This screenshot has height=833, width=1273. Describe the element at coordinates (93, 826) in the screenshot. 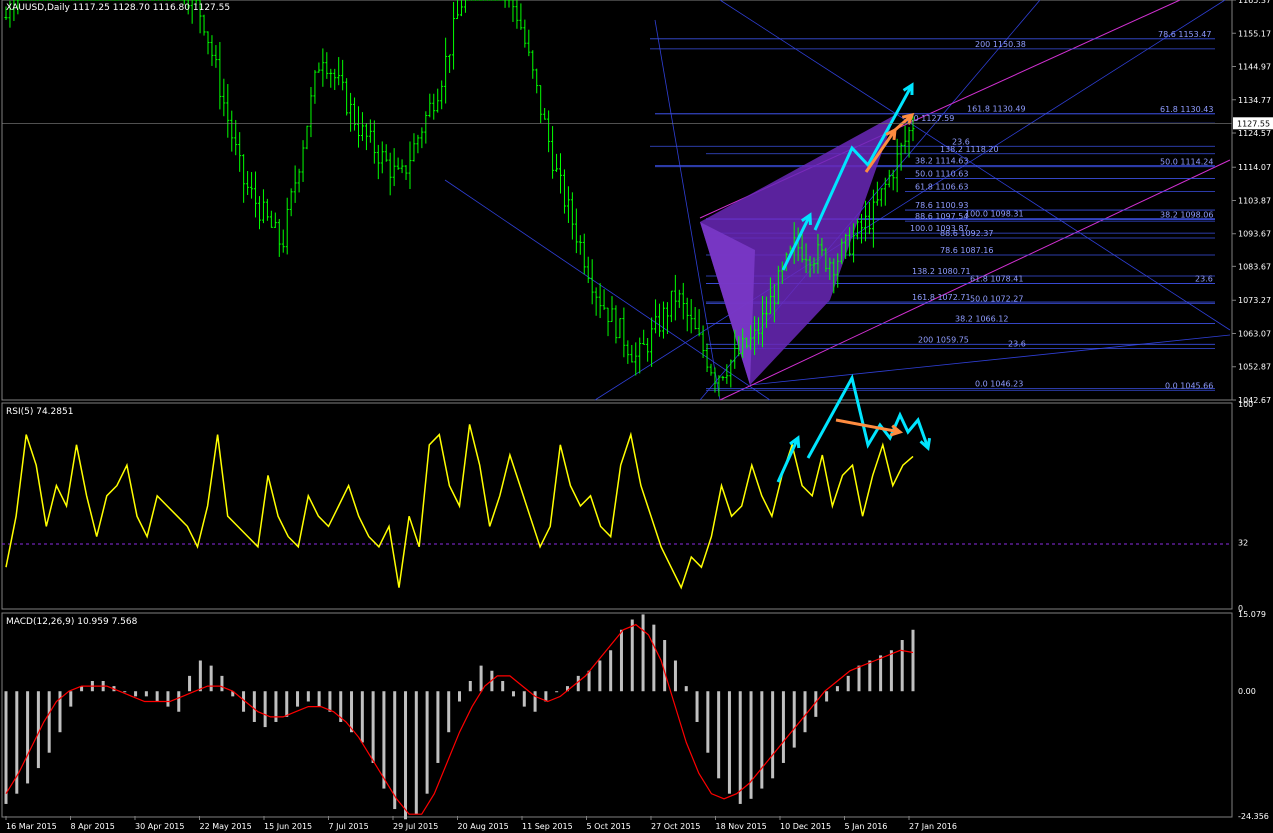

I see `time-axis-label: 8 Apr 2015` at that location.